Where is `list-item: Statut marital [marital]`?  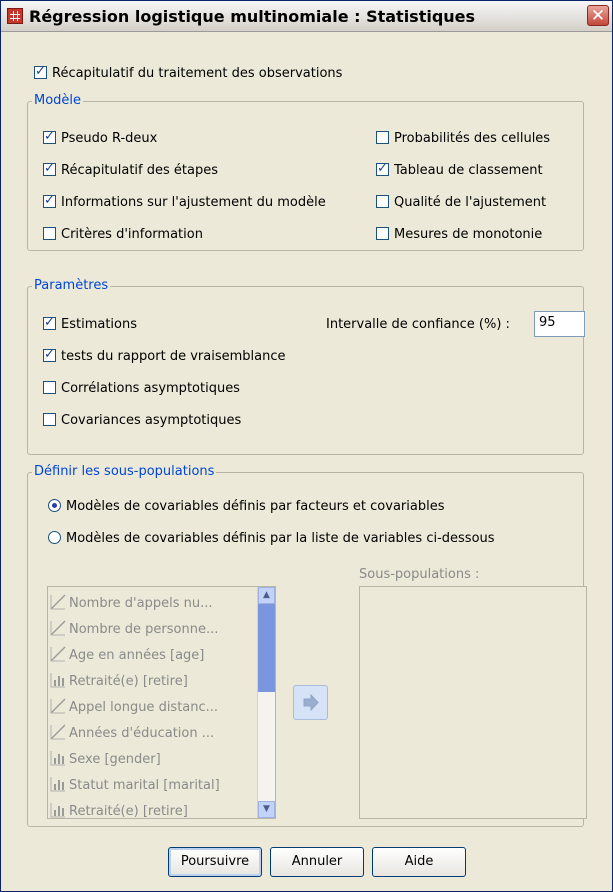
list-item: Statut marital [marital] is located at coordinates (161, 786).